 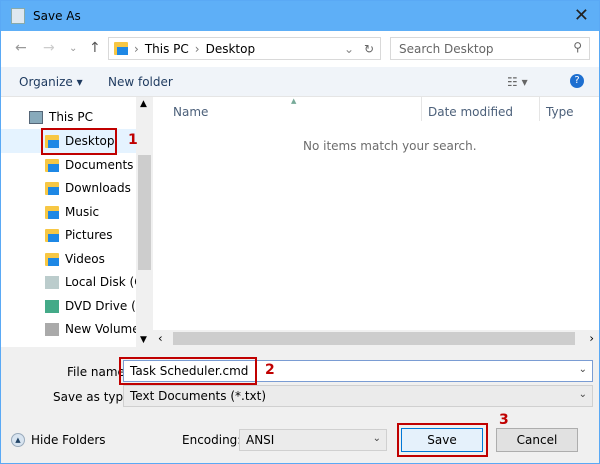 I want to click on annotation-number-2: 2, so click(x=270, y=370).